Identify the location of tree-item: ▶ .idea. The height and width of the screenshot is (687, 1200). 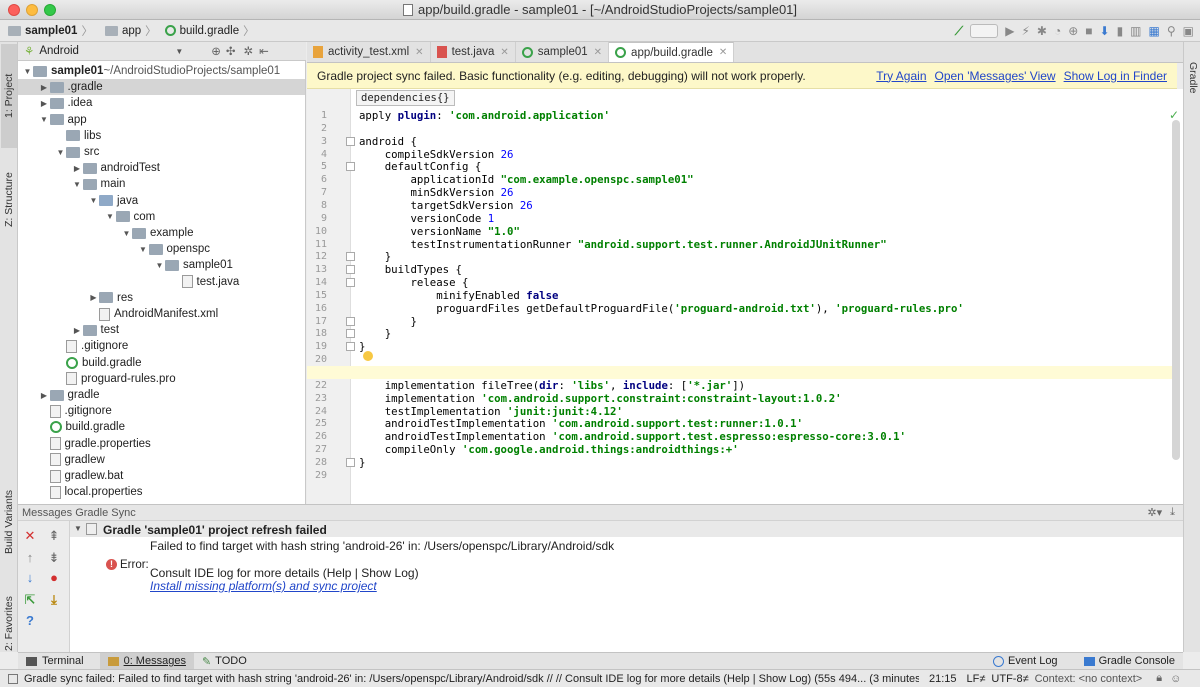
(161, 103).